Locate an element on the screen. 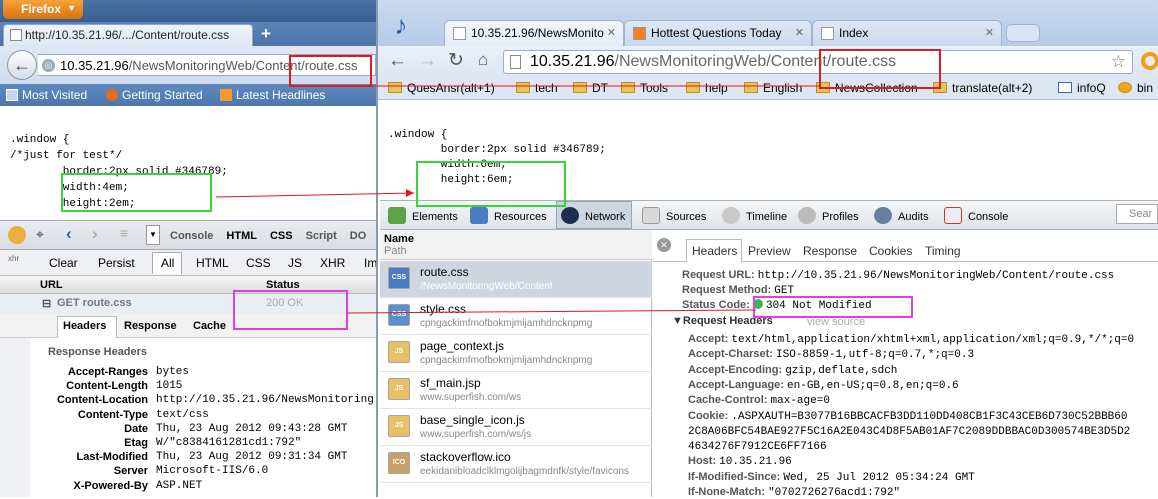  annotation-arrowhead is located at coordinates (410, 193).